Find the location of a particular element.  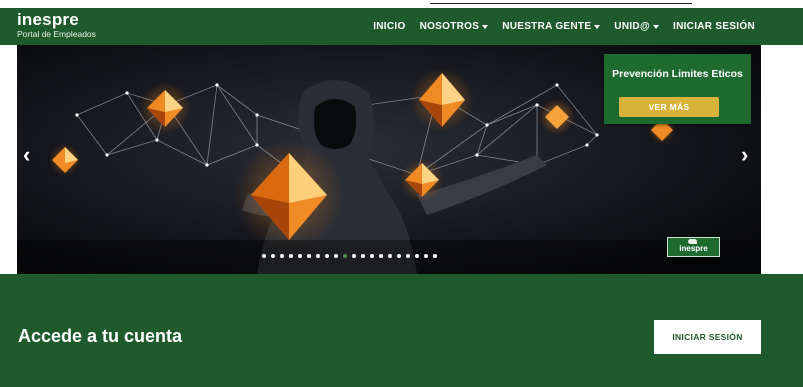

promo-title: Prevención Limites Eticos is located at coordinates (677, 74).